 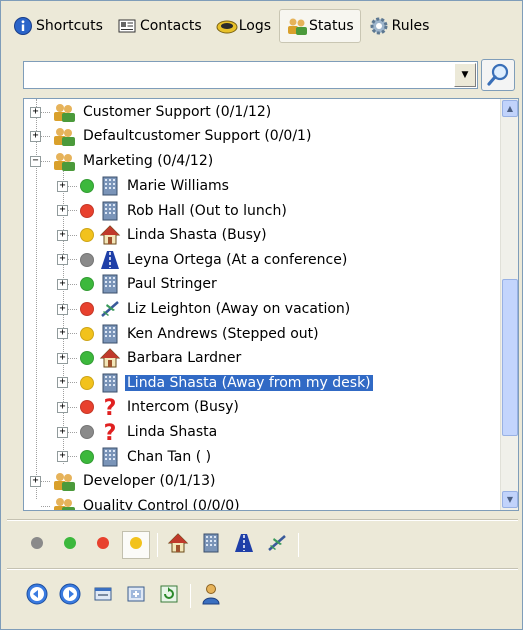 I want to click on tab-bar: Shortcuts Contacts Logs Status Rules, so click(x=263, y=26).